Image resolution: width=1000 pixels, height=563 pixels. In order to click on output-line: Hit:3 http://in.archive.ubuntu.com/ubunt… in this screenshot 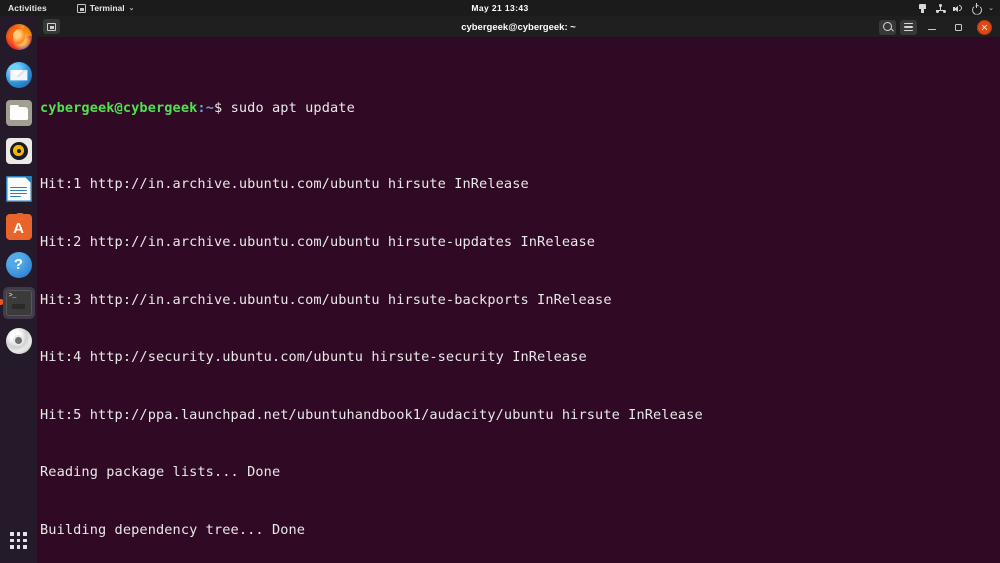, I will do `click(326, 299)`.